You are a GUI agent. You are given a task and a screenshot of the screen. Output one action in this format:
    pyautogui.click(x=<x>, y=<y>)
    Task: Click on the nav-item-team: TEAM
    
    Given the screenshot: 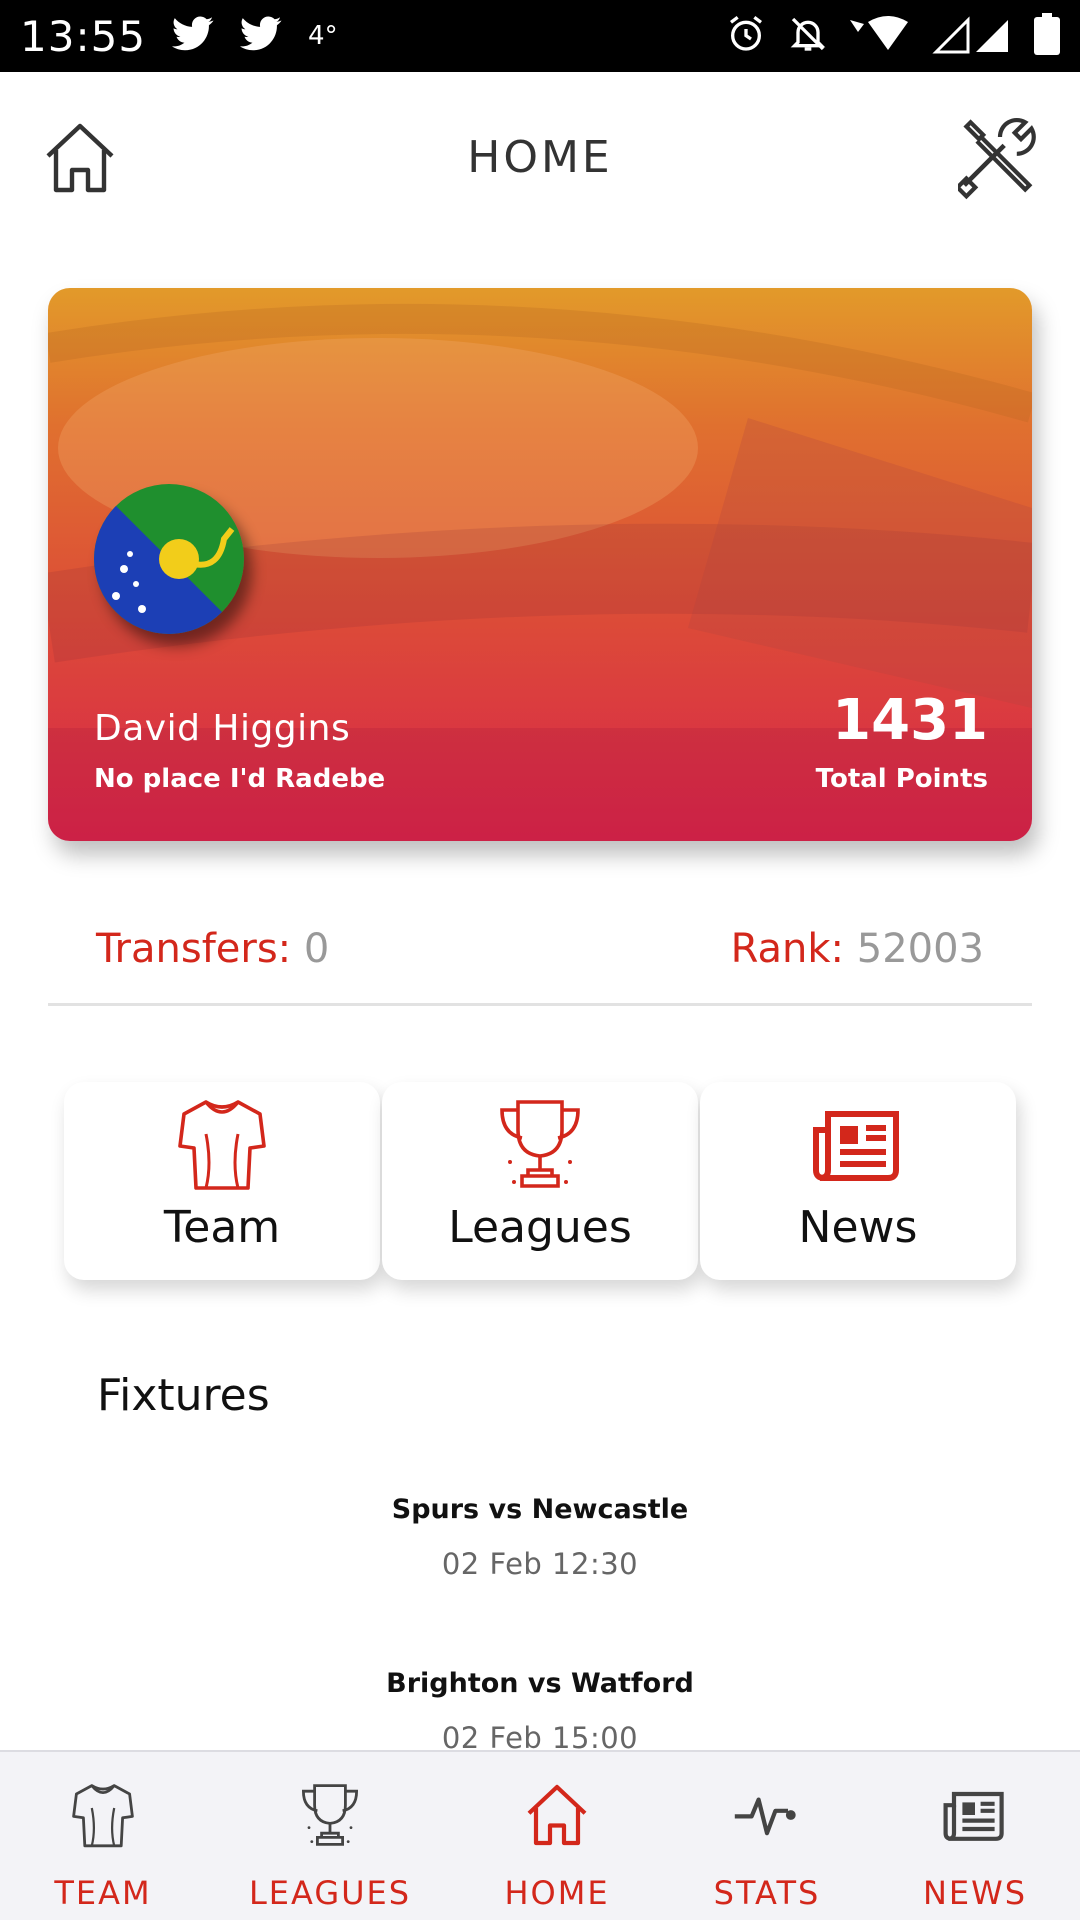 What is the action you would take?
    pyautogui.click(x=103, y=1836)
    